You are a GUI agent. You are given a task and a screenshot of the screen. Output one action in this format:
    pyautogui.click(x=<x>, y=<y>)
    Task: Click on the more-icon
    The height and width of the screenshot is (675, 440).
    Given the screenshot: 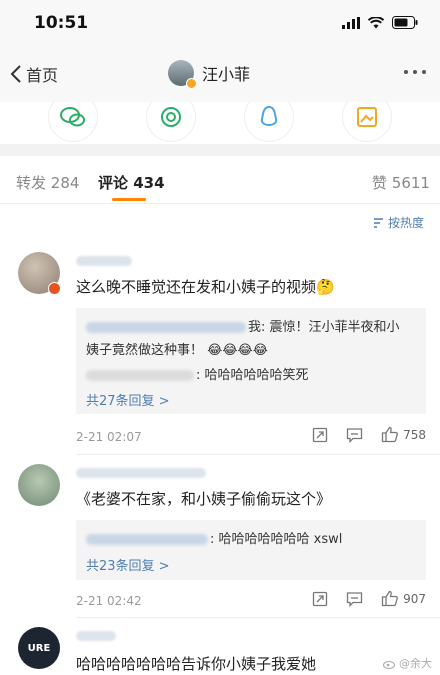 What is the action you would take?
    pyautogui.click(x=415, y=72)
    